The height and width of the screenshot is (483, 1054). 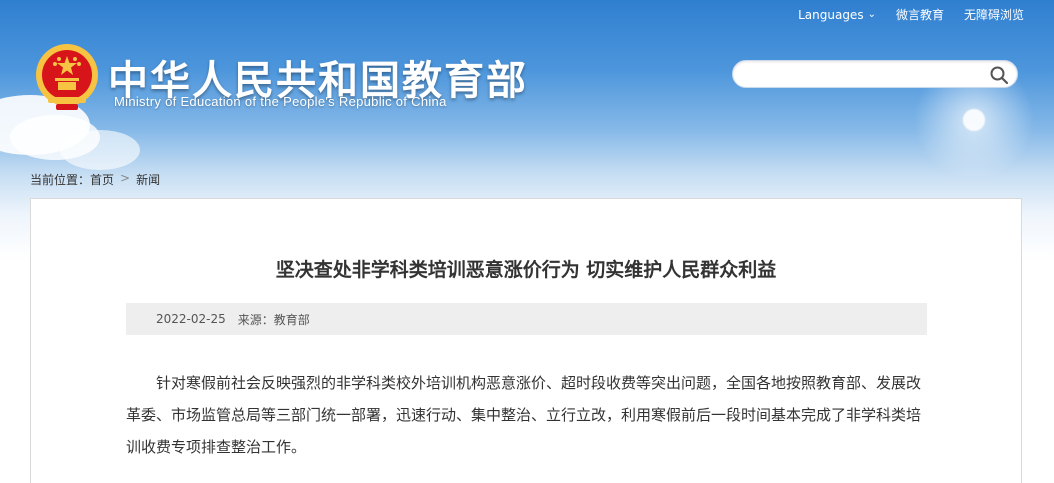 I want to click on breadcrumb: 当前位置： 首页 > 新闻, so click(x=95, y=179).